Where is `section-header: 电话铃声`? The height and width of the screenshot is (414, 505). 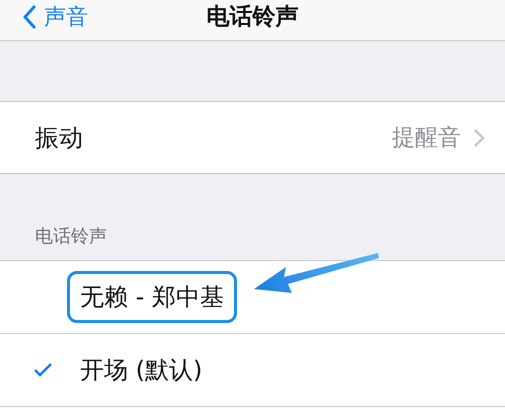 section-header: 电话铃声 is located at coordinates (71, 236).